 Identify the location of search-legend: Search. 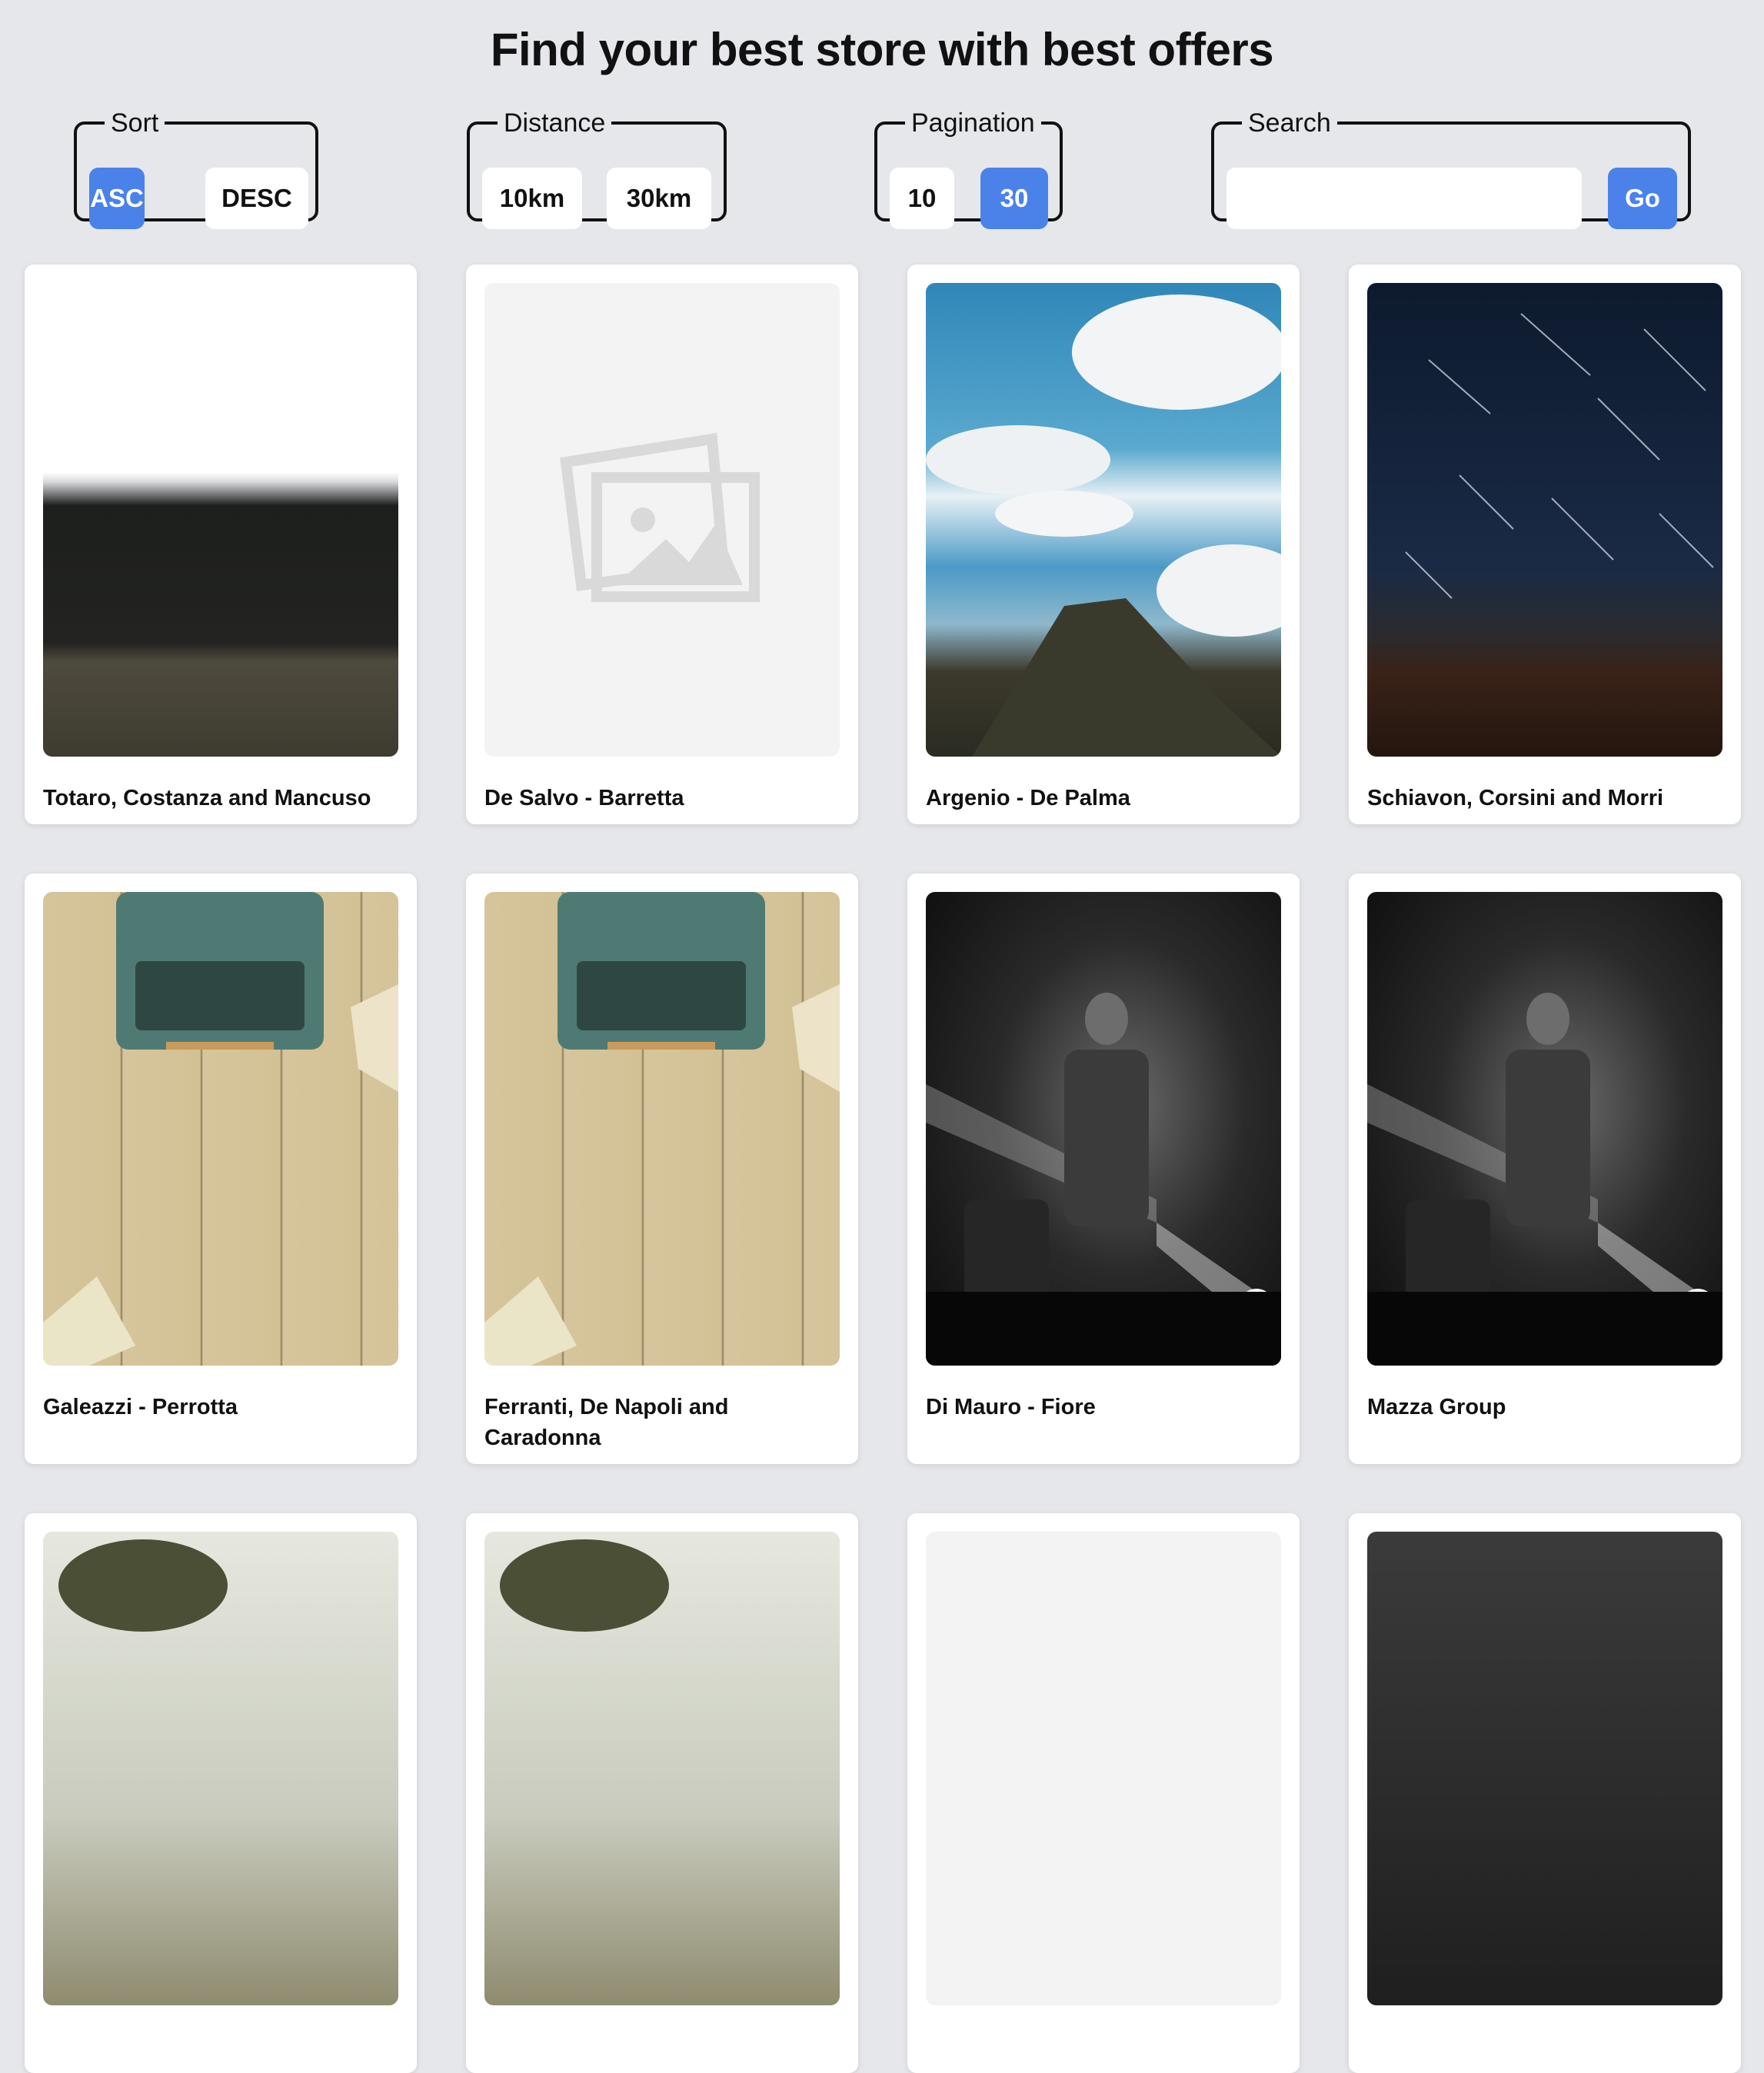
(1289, 123).